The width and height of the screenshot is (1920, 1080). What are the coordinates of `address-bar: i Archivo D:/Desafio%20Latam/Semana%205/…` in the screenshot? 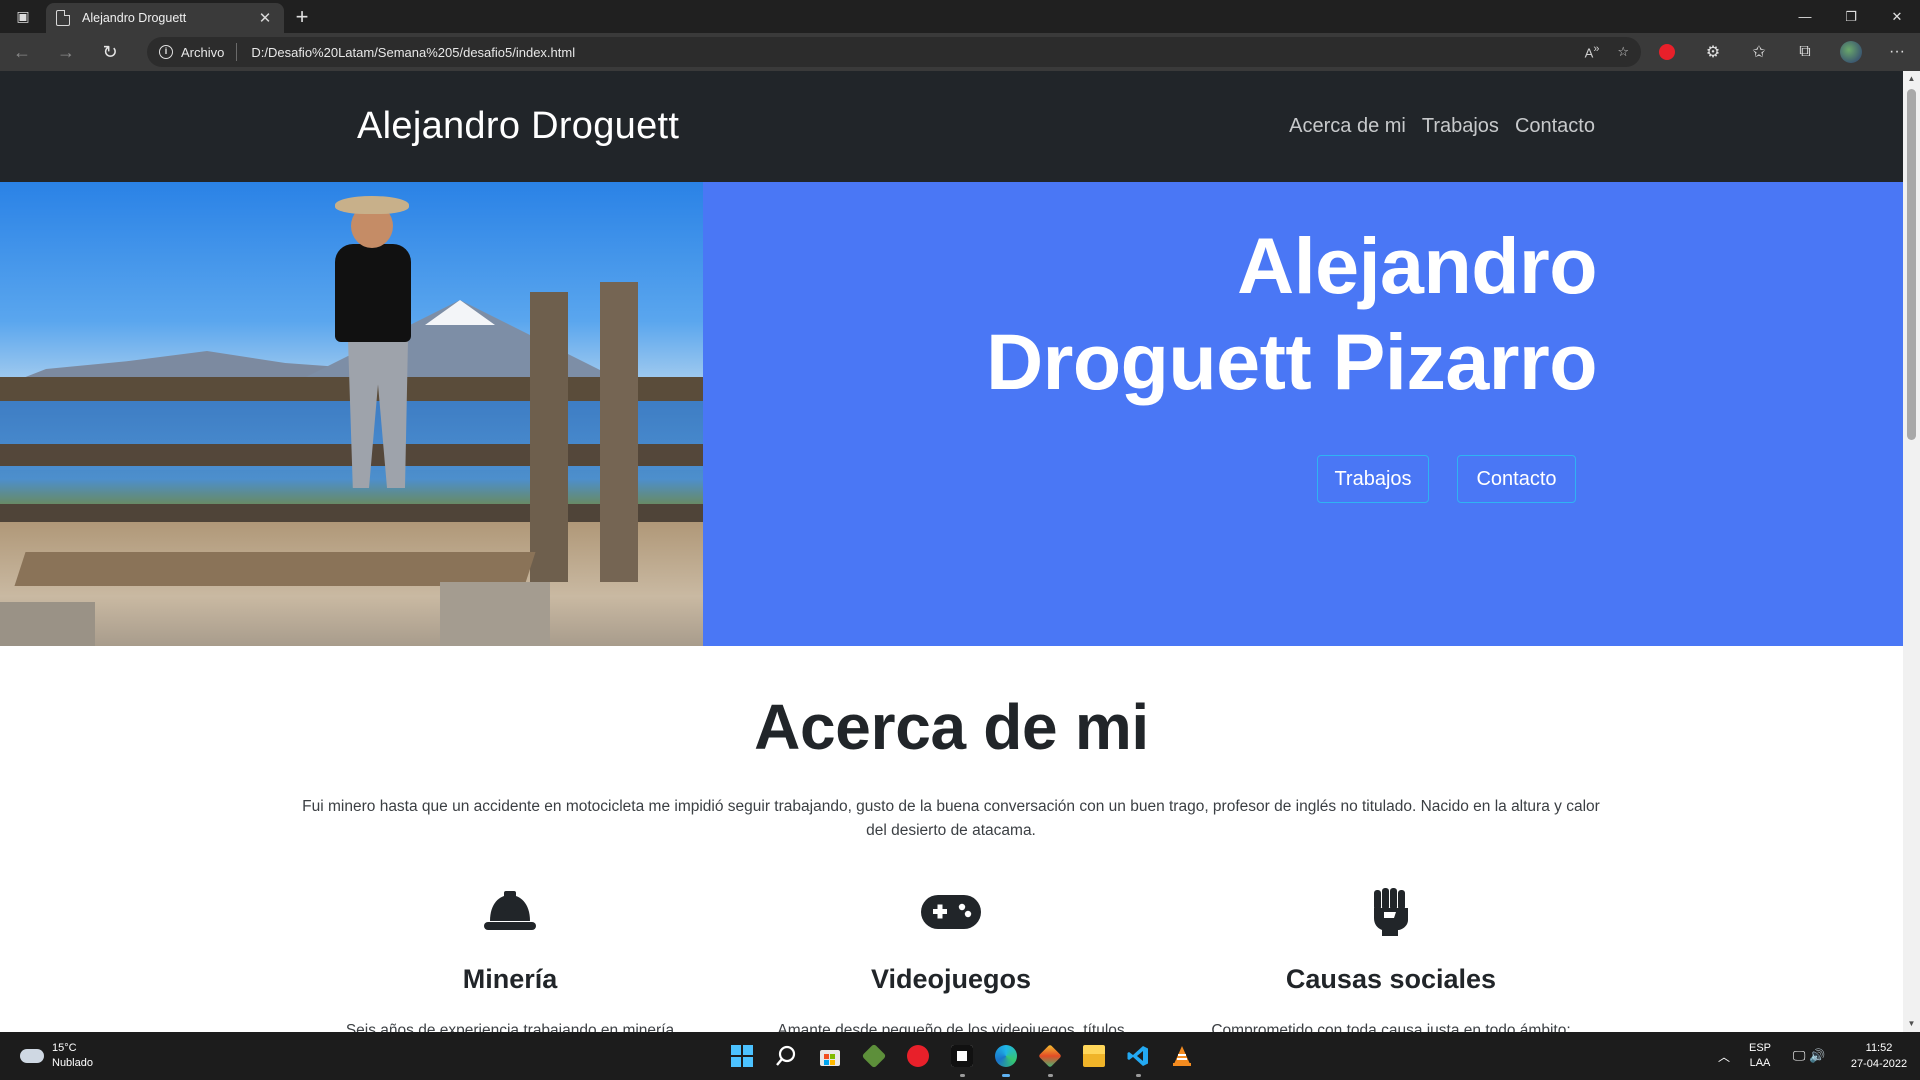 It's located at (894, 52).